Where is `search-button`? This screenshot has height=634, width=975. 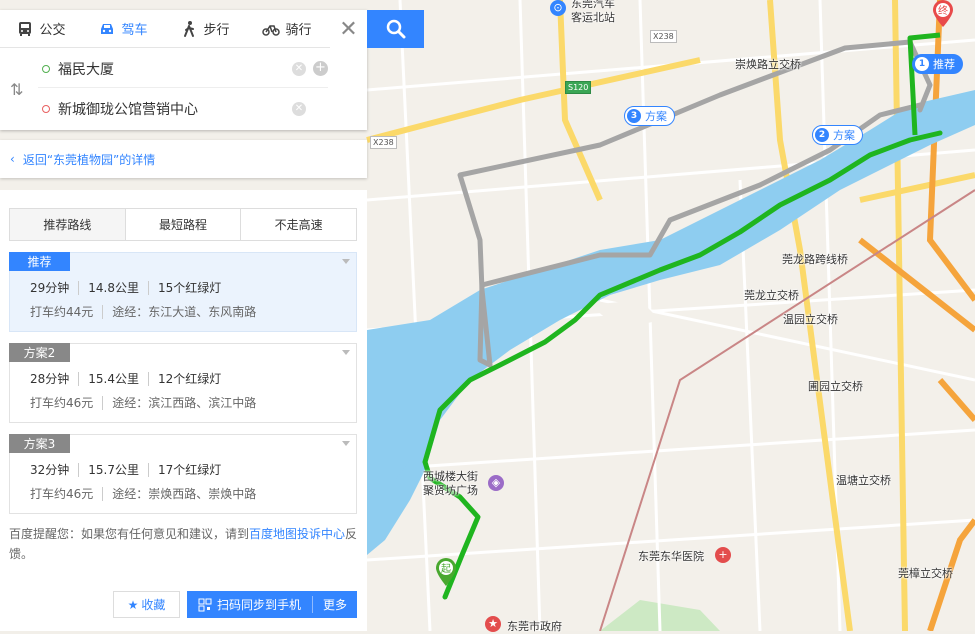 search-button is located at coordinates (395, 29).